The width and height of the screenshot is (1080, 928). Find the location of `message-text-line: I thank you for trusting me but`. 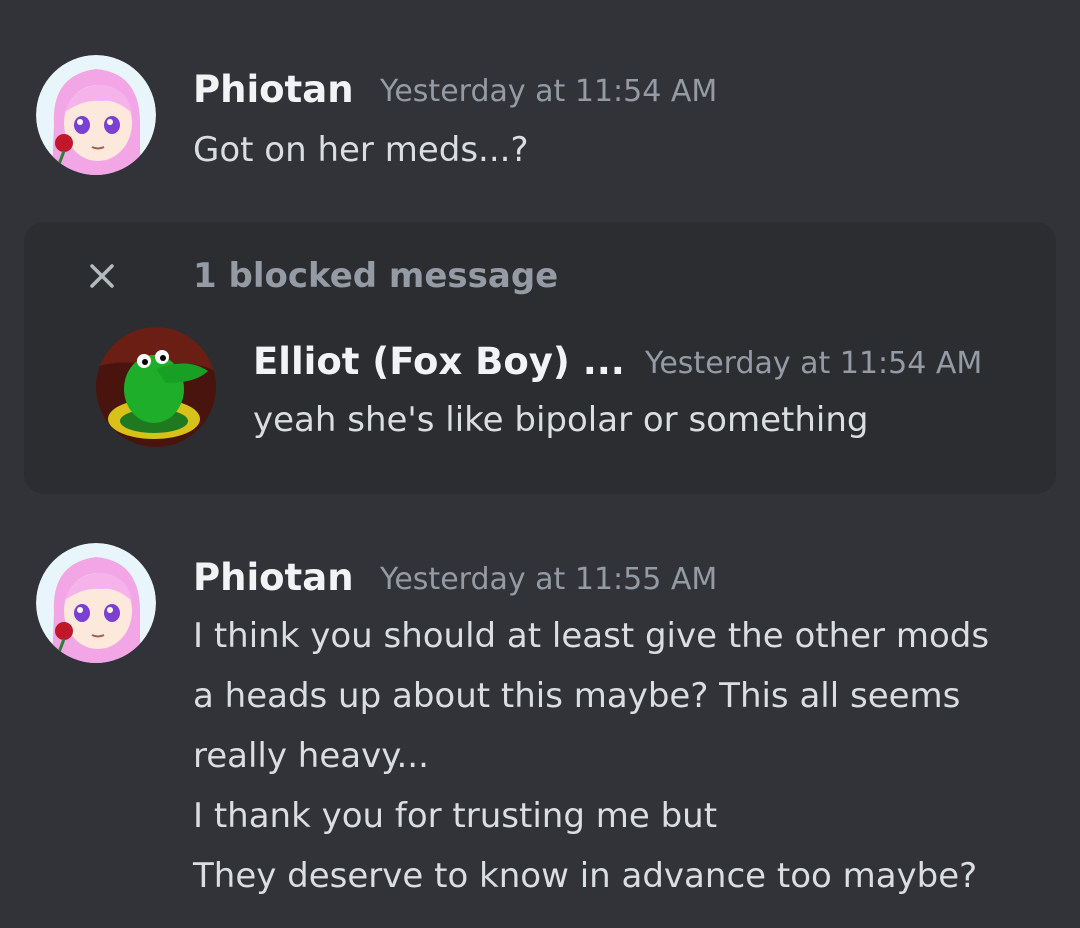

message-text-line: I thank you for trusting me but is located at coordinates (455, 816).